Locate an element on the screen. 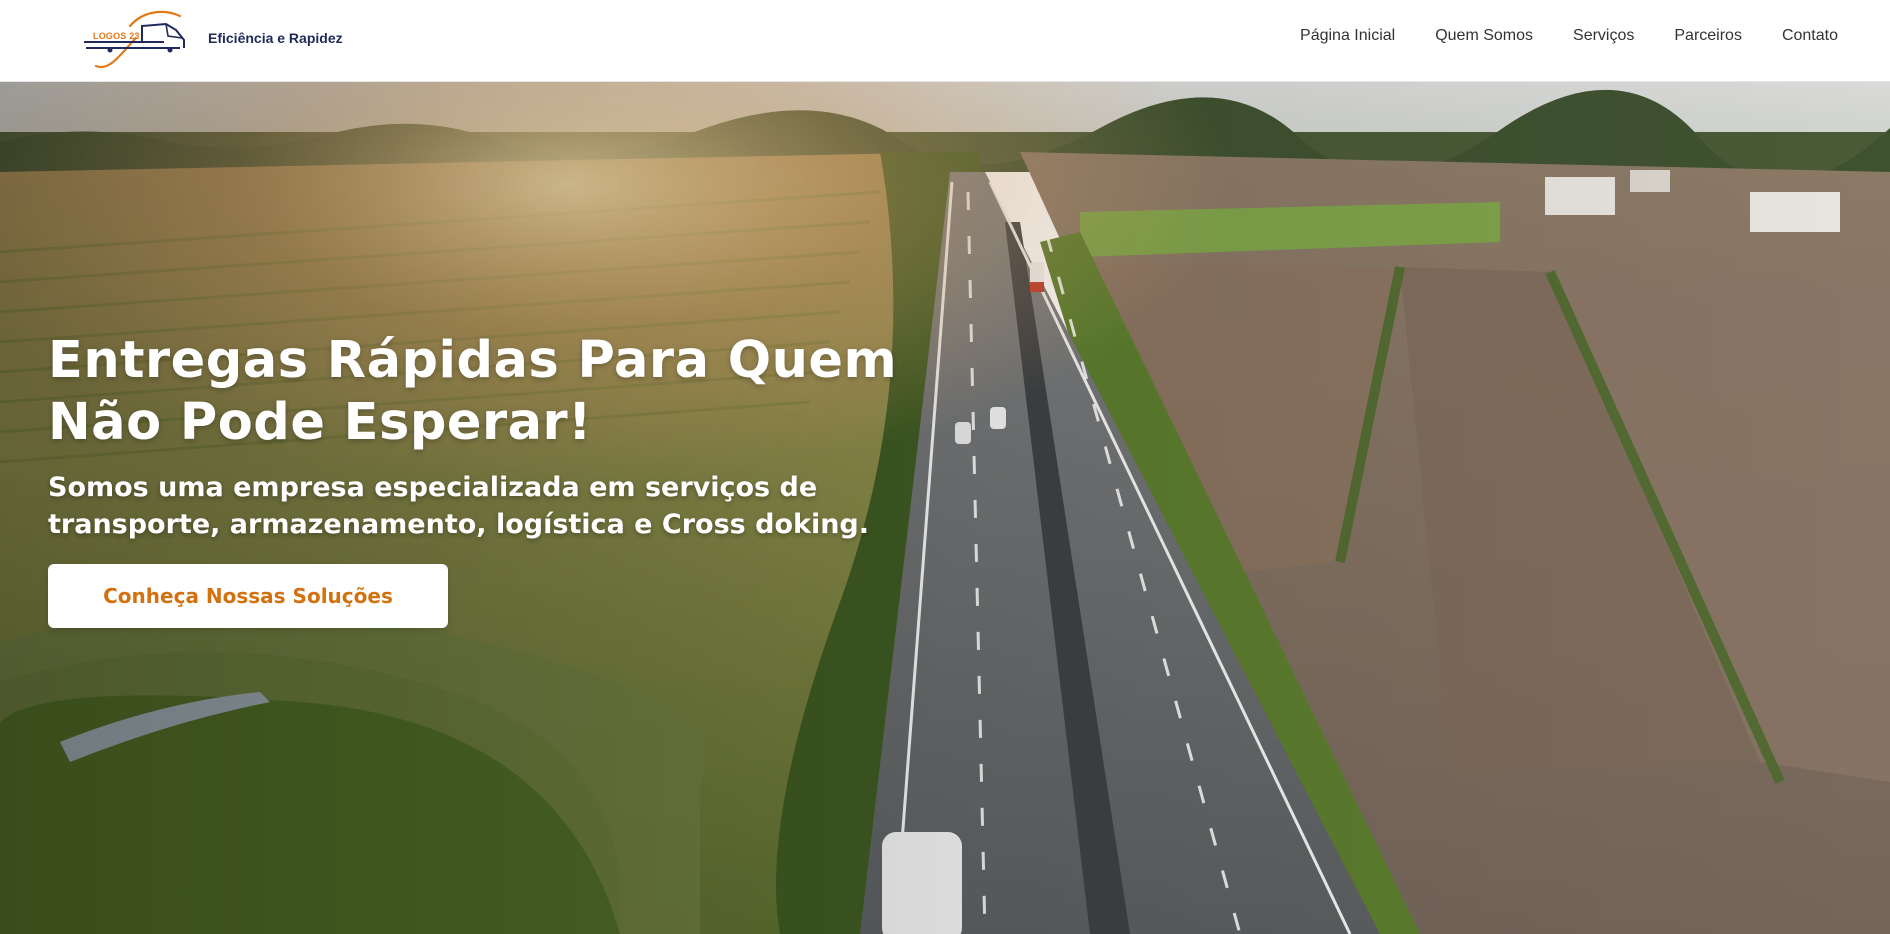 The image size is (1890, 934). brand-logo: LOGOS 23 is located at coordinates (134, 39).